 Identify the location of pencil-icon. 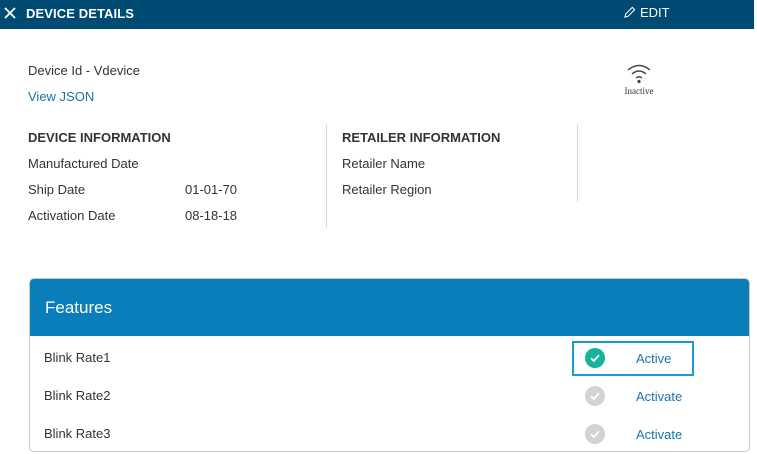
(630, 12).